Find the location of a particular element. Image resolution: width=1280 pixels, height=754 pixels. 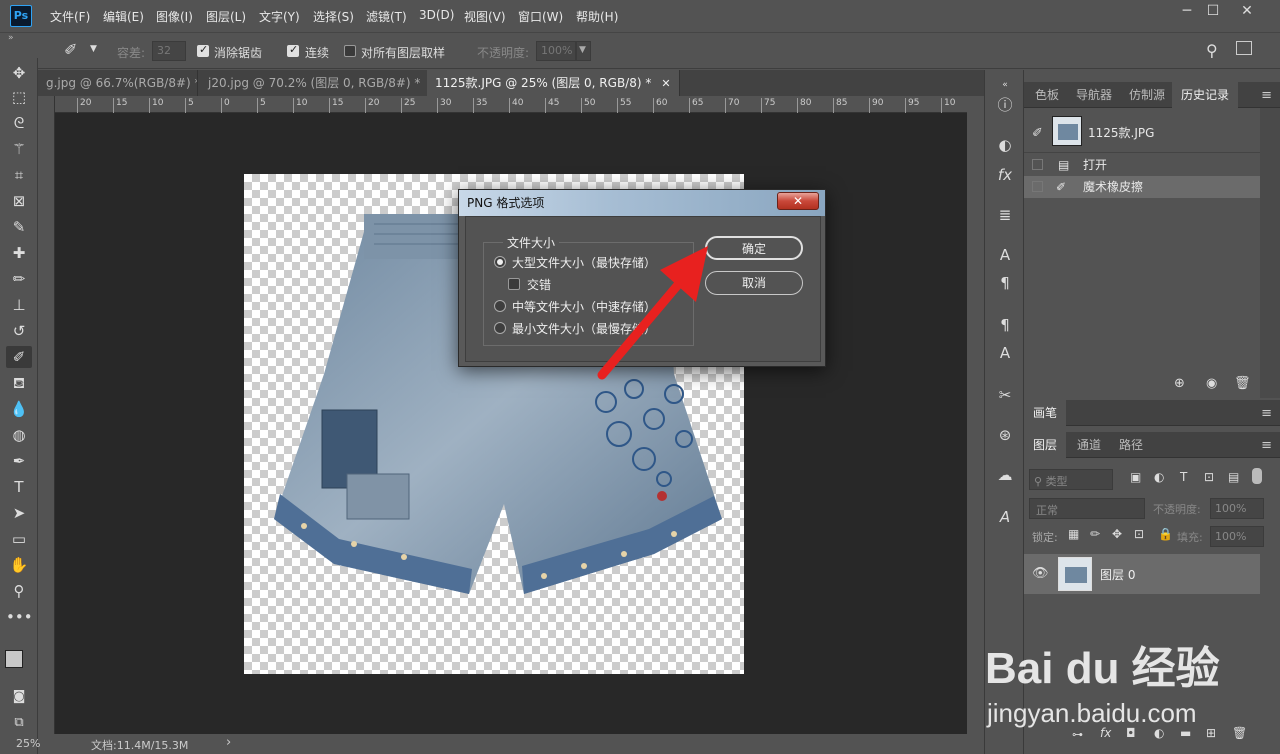

menu-view: 视图(V) is located at coordinates (485, 16).